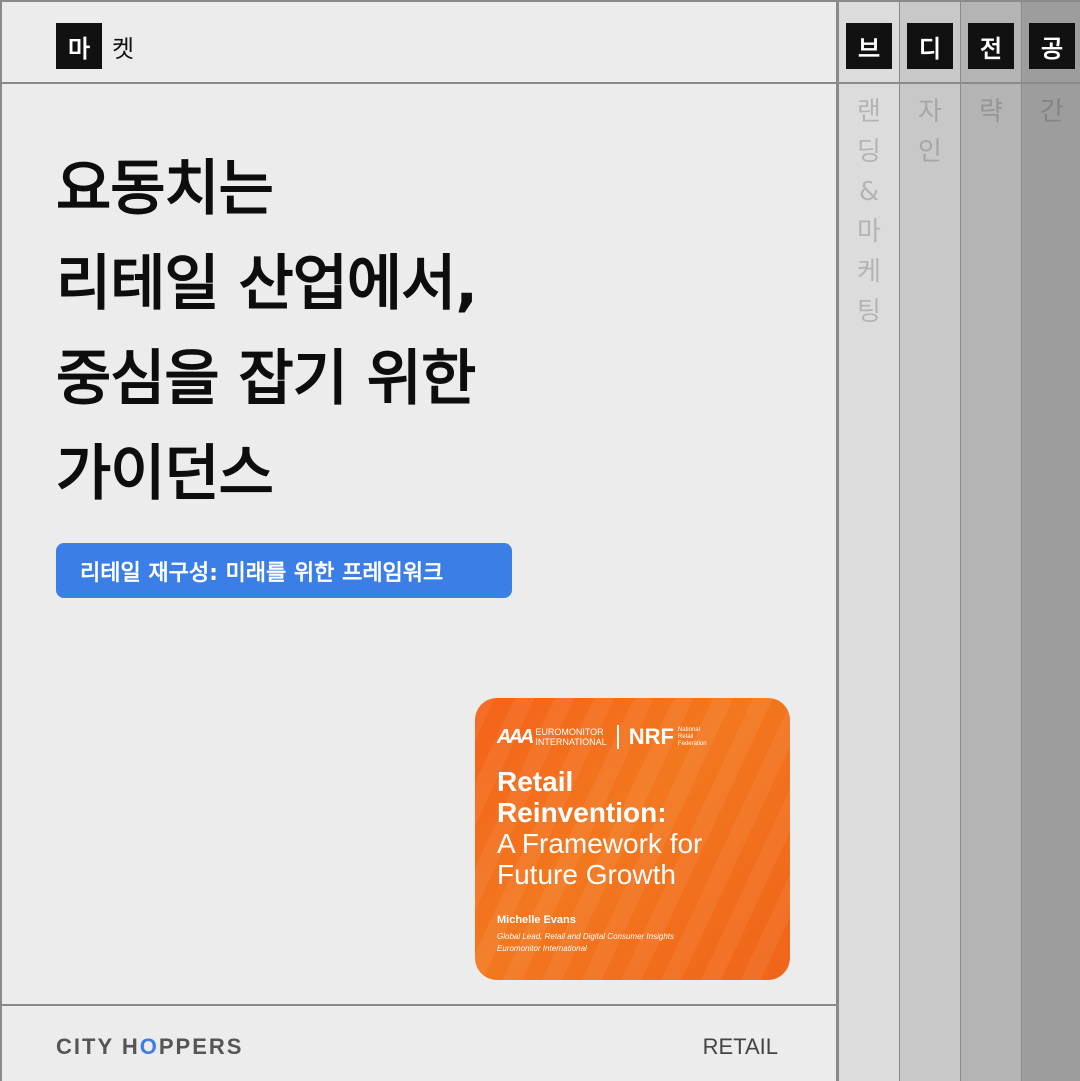 The width and height of the screenshot is (1080, 1081). I want to click on vertical-char: 딩, so click(869, 152).